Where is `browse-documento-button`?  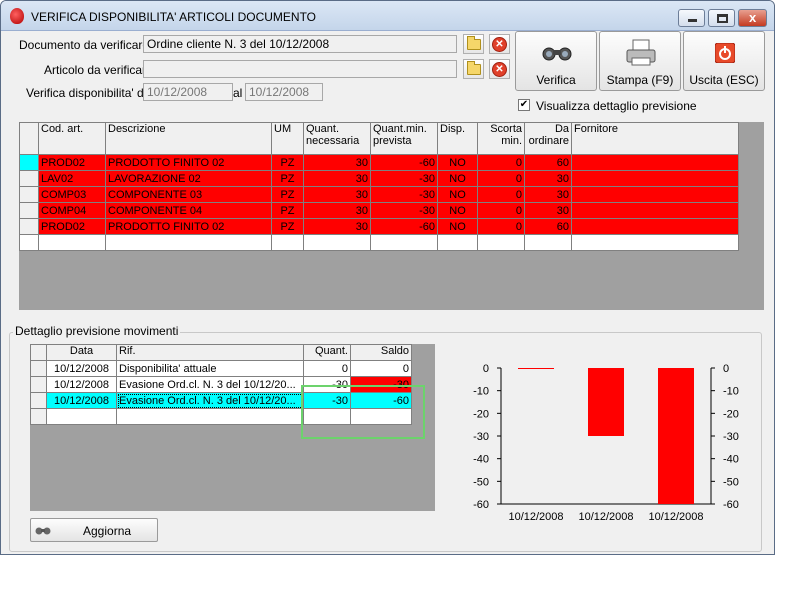
browse-documento-button is located at coordinates (473, 44).